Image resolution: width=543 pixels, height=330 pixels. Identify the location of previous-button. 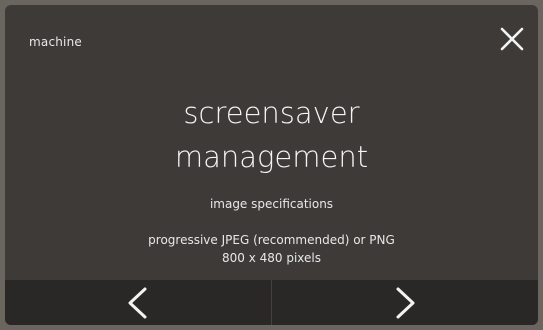
(138, 302).